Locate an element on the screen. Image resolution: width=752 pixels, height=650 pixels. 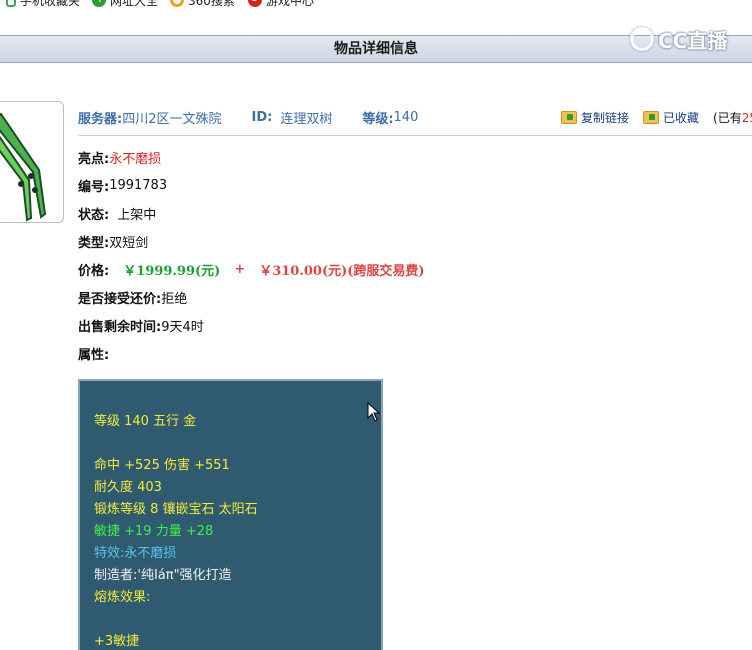
folder-plus-icon is located at coordinates (651, 117).